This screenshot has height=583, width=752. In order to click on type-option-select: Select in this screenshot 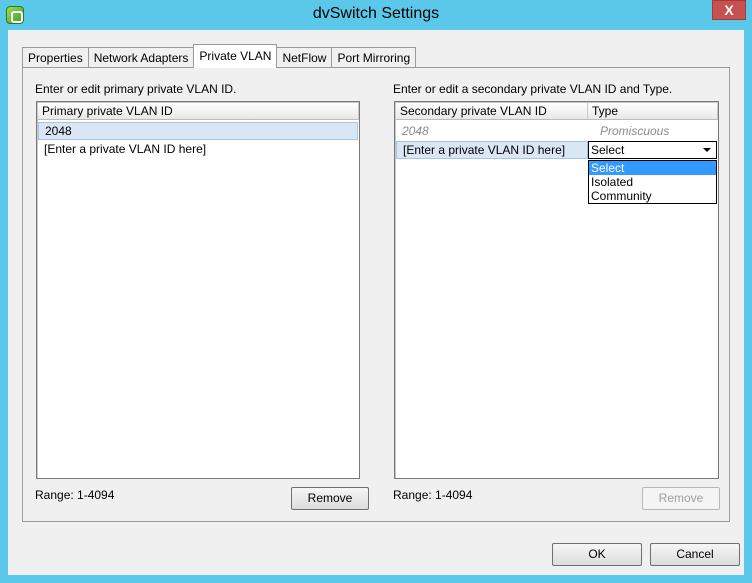, I will do `click(652, 168)`.